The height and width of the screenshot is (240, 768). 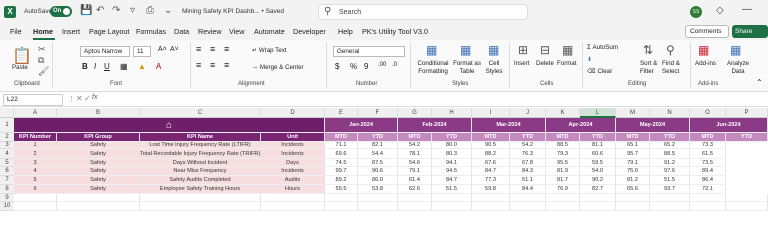 What do you see at coordinates (633, 145) in the screenshot?
I see `table-cell: 65.1` at bounding box center [633, 145].